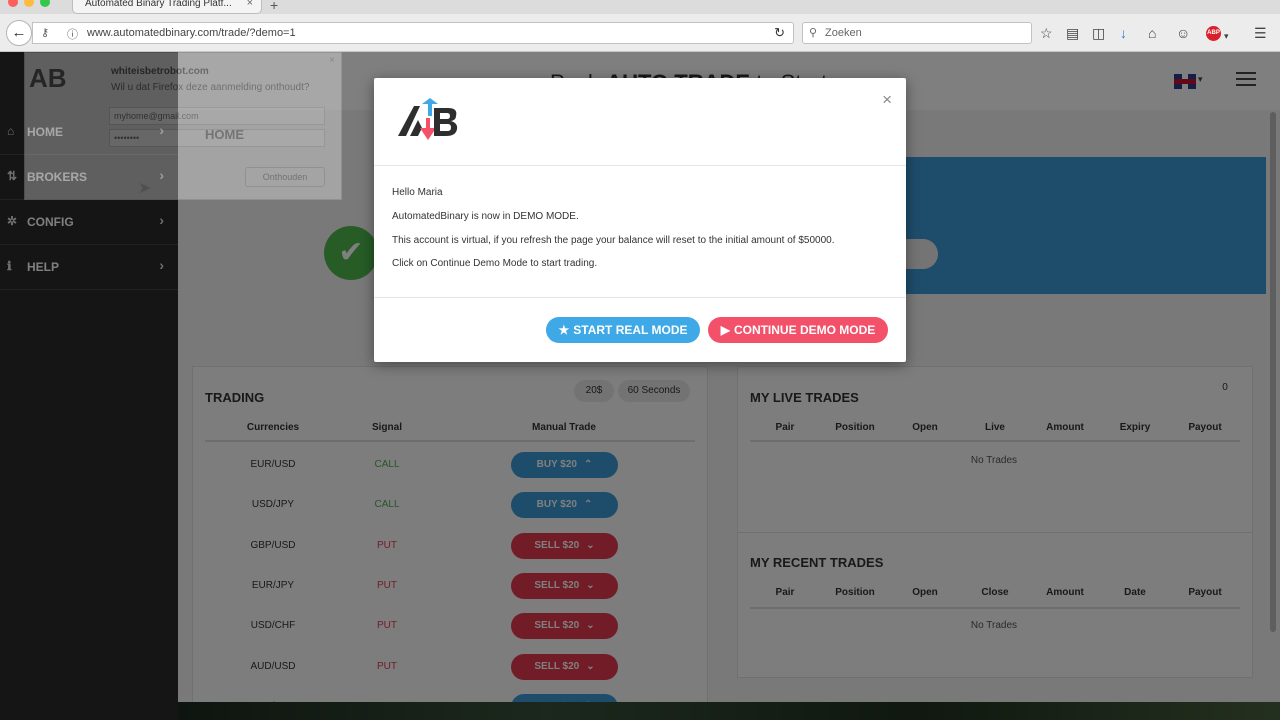 Image resolution: width=1280 pixels, height=720 pixels. I want to click on download-icon: ↓, so click(1123, 33).